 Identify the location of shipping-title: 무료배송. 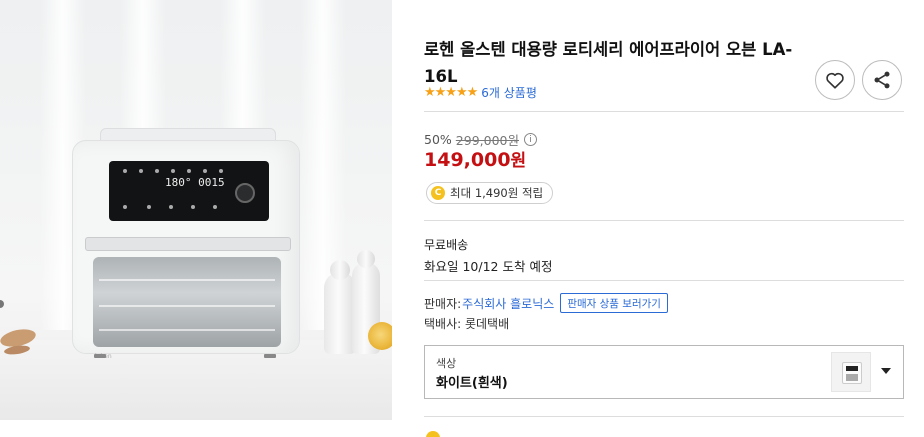
(446, 245).